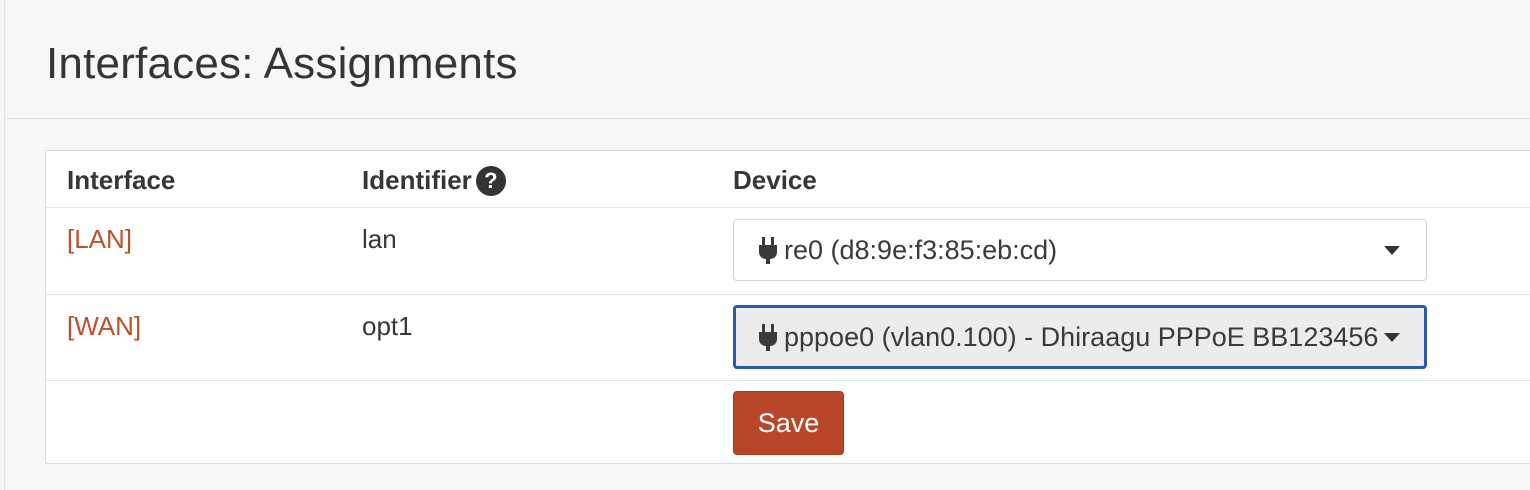 The image size is (1530, 490). Describe the element at coordinates (490, 181) in the screenshot. I see `help-icon: ?` at that location.